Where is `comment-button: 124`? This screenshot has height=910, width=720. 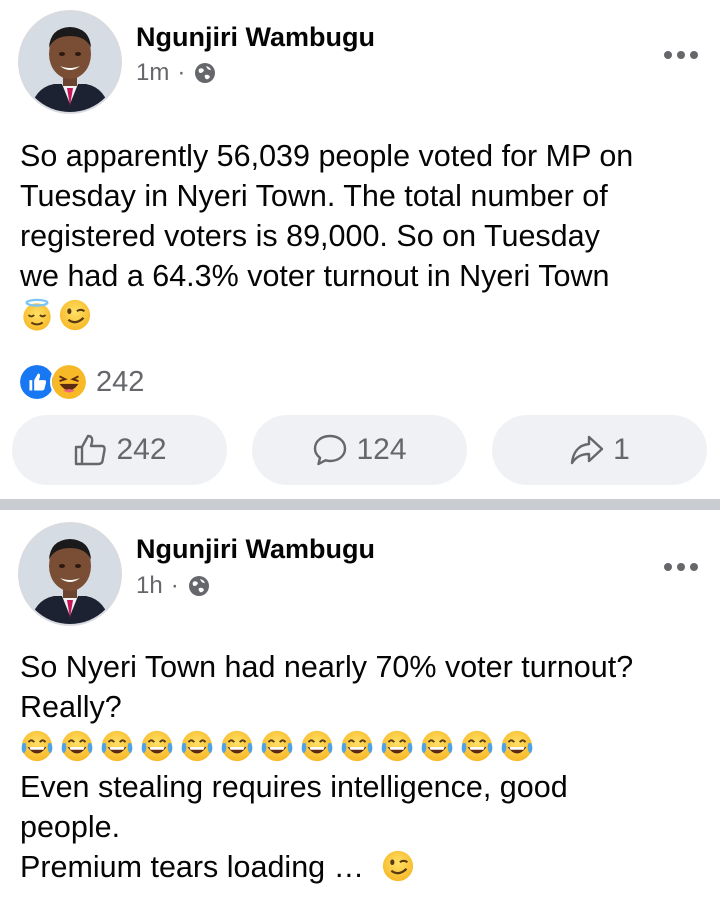
comment-button: 124 is located at coordinates (359, 450).